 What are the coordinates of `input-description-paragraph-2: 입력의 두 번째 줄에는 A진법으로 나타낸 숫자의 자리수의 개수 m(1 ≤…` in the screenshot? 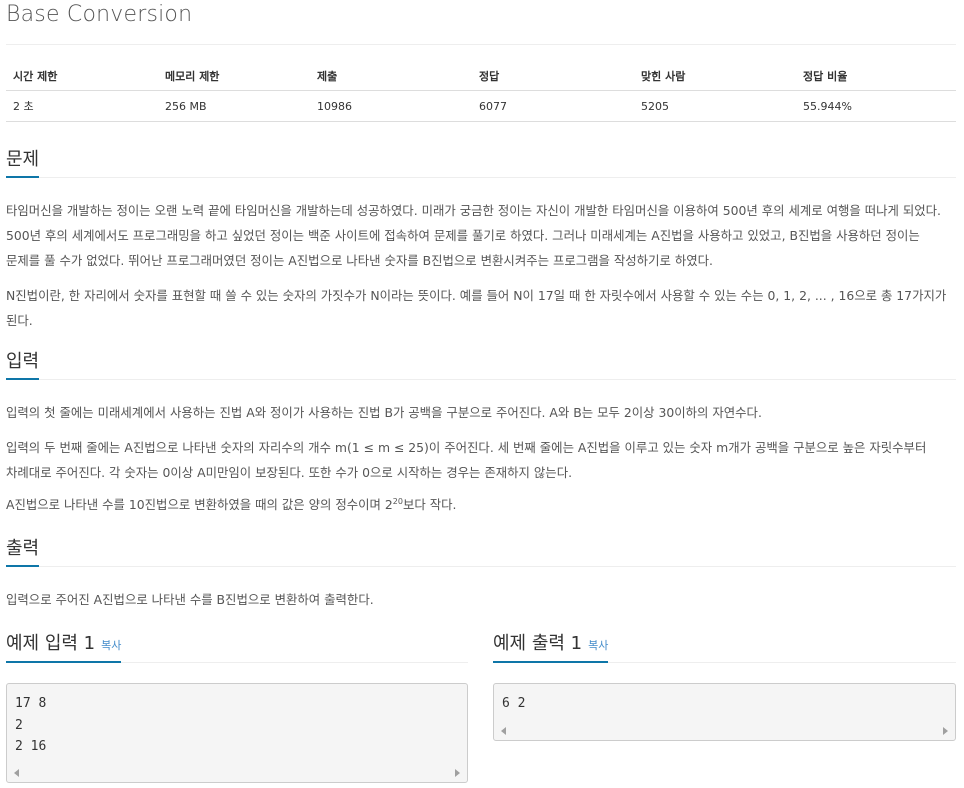 It's located at (466, 460).